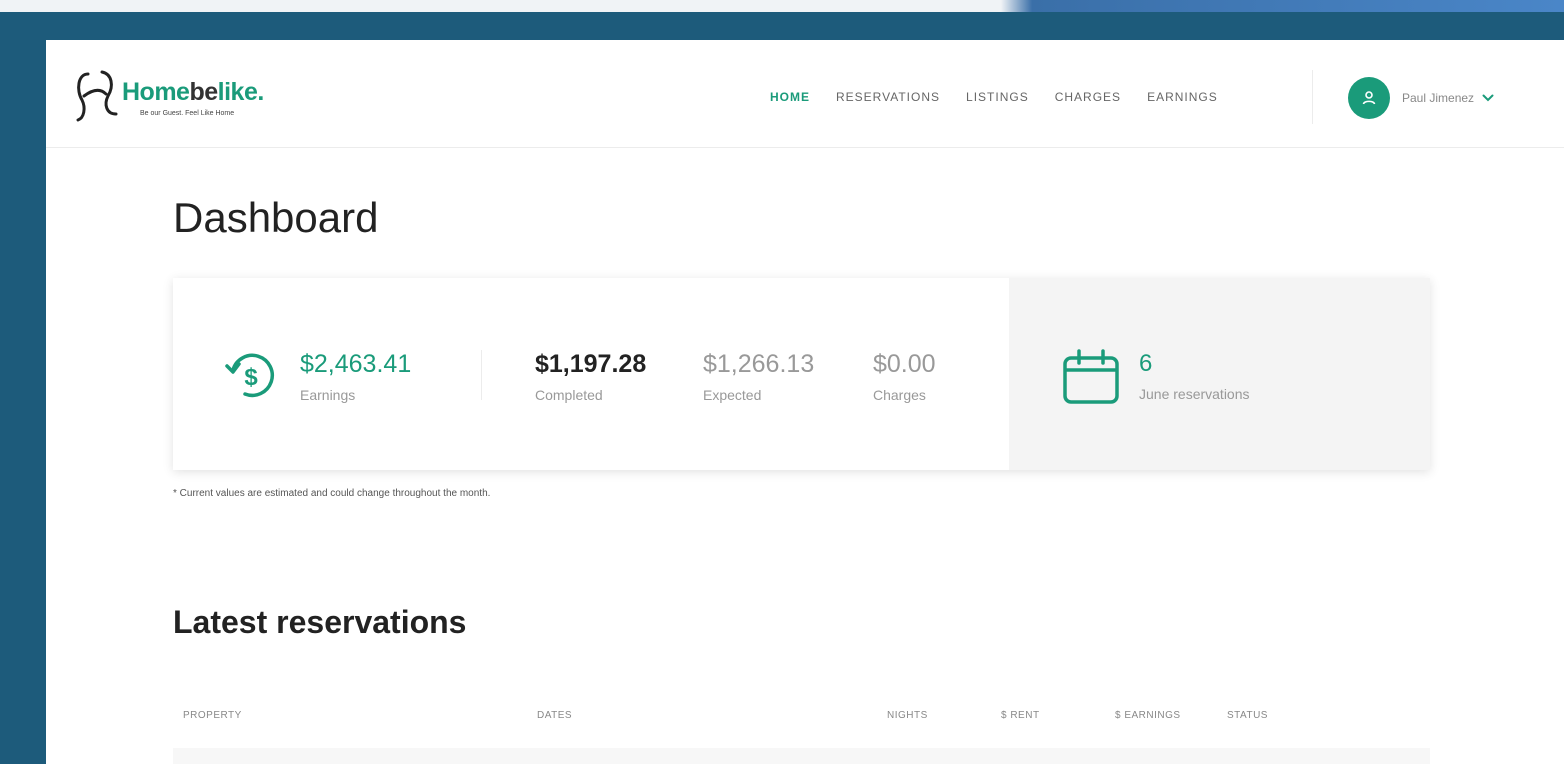 The height and width of the screenshot is (764, 1564). What do you see at coordinates (276, 217) in the screenshot?
I see `page-title: Dashboard` at bounding box center [276, 217].